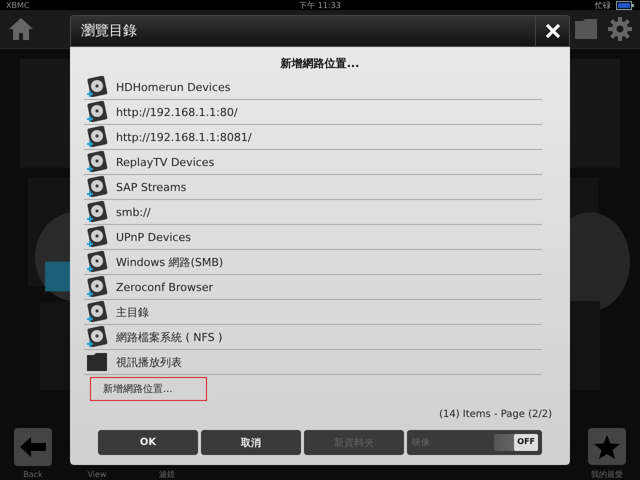  Describe the element at coordinates (495, 414) in the screenshot. I see `page-info: (14) Items - Page (2/2)` at that location.